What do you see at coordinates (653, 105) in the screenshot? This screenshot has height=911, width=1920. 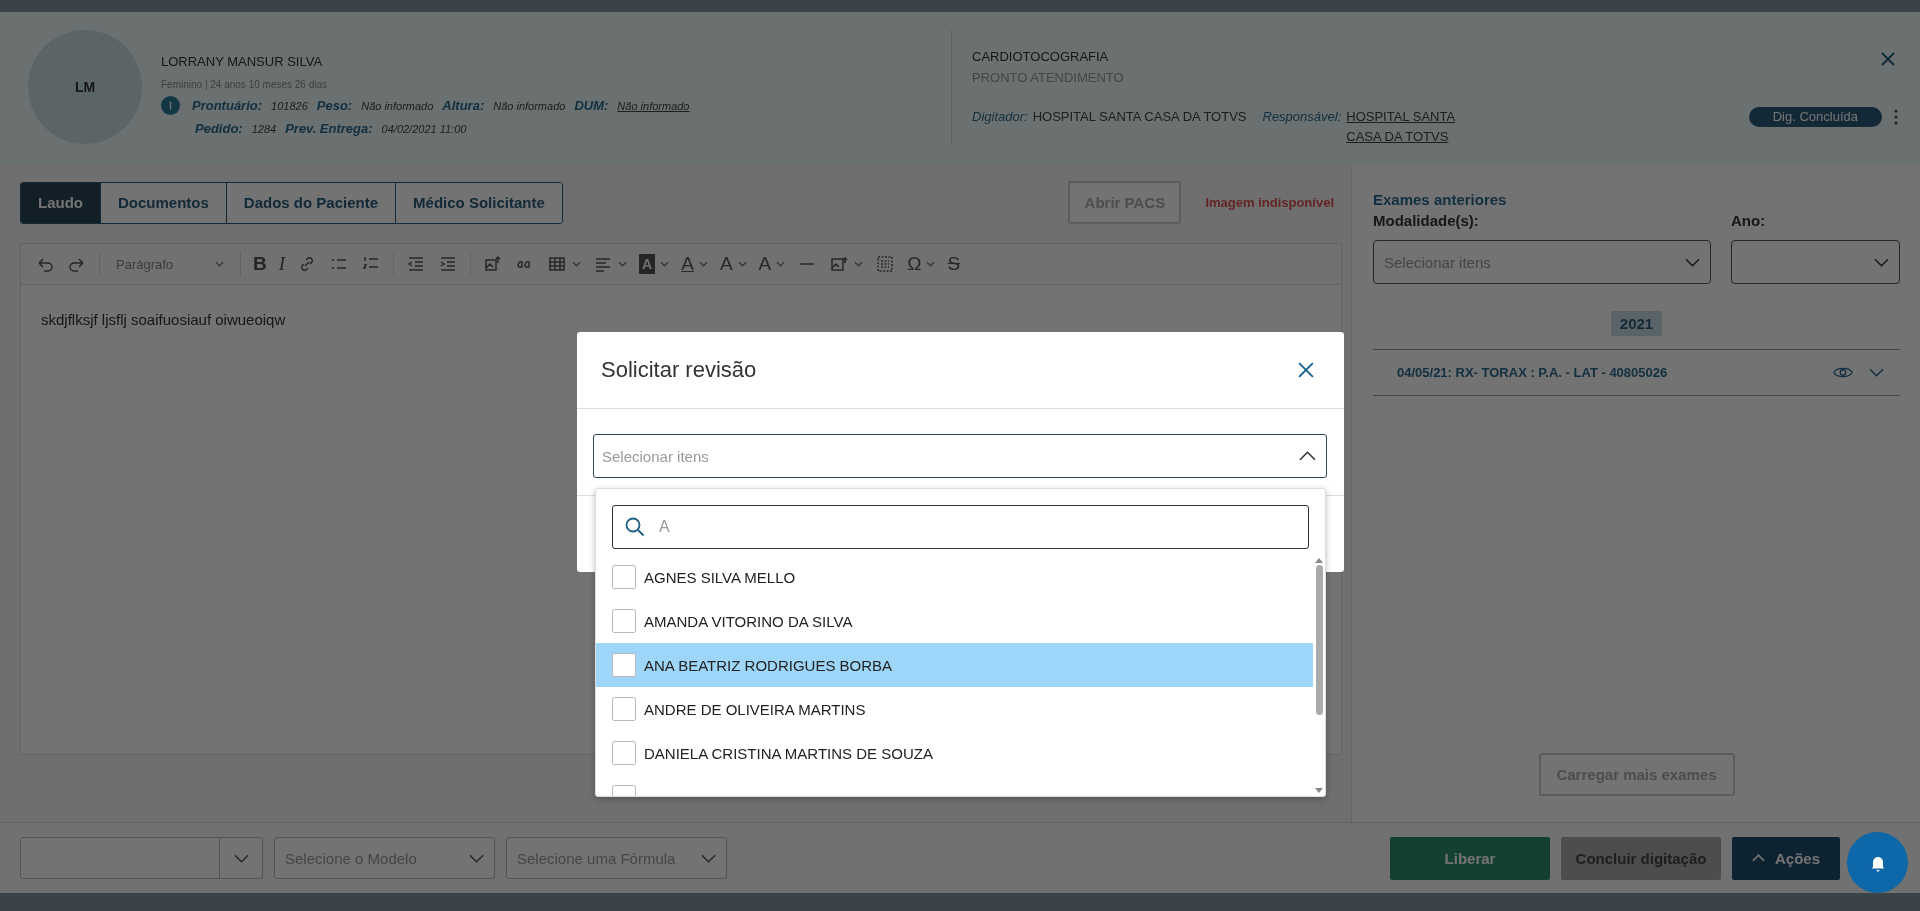 I see `field-link: Não informado` at bounding box center [653, 105].